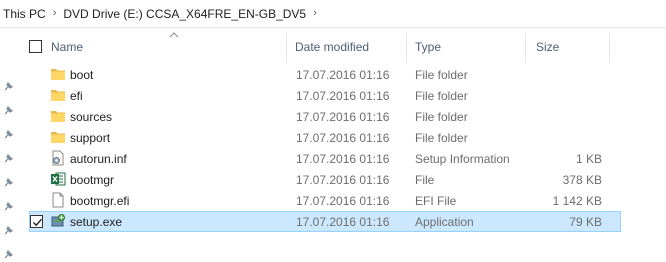  I want to click on blank-file-icon, so click(58, 200).